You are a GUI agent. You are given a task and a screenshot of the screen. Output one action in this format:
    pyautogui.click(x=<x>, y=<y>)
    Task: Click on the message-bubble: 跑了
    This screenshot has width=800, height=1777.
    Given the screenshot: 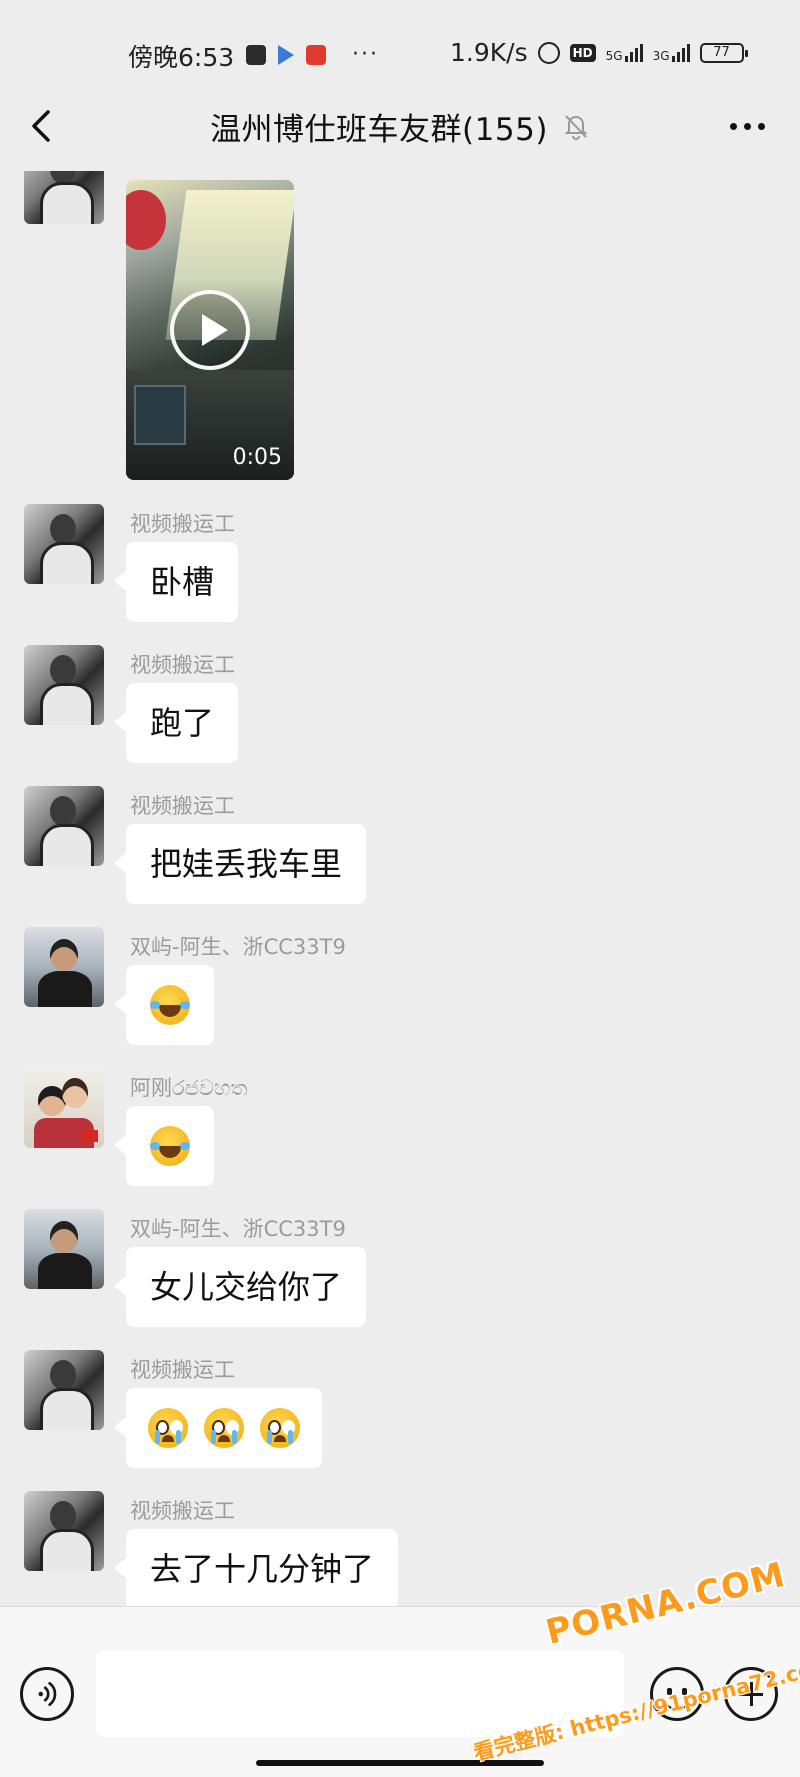 What is the action you would take?
    pyautogui.click(x=176, y=723)
    